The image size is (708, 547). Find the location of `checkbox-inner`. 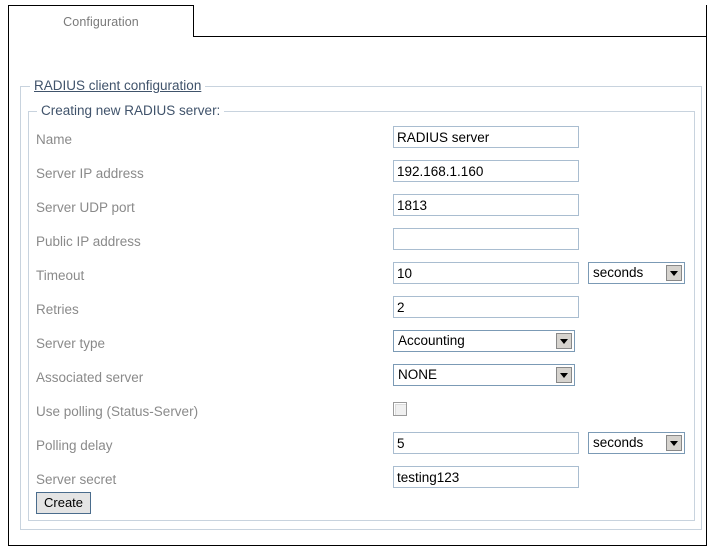

checkbox-inner is located at coordinates (400, 409).